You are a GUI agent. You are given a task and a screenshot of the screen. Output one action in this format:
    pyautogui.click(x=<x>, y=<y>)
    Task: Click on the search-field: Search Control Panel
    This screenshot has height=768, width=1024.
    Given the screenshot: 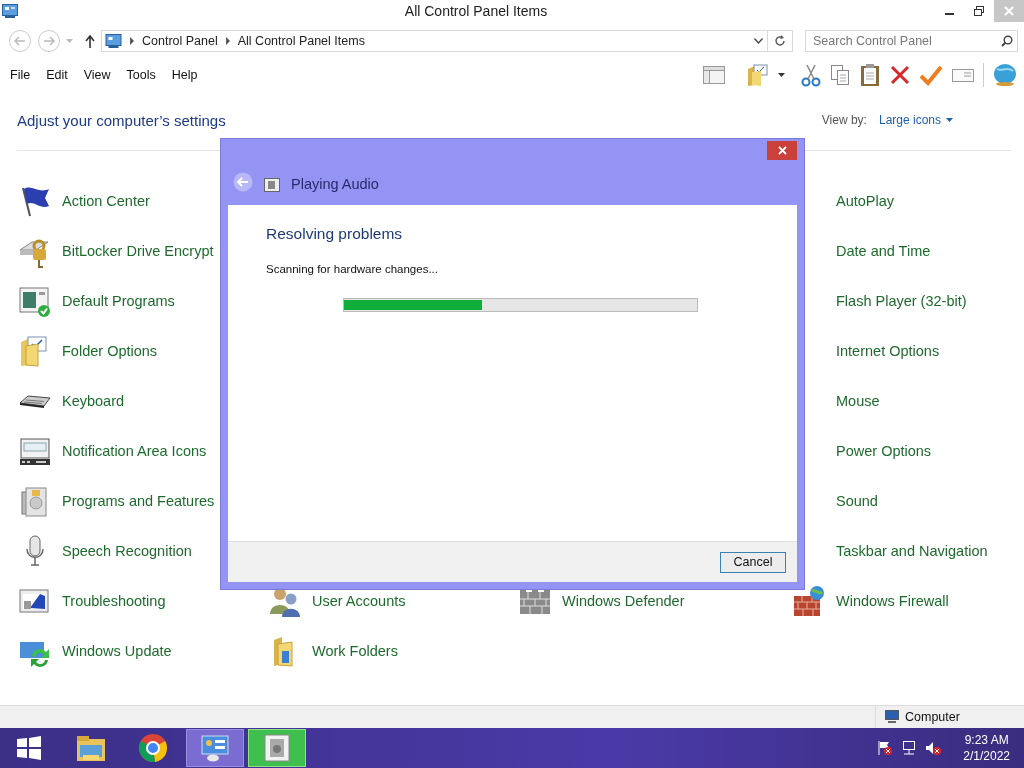 What is the action you would take?
    pyautogui.click(x=911, y=41)
    